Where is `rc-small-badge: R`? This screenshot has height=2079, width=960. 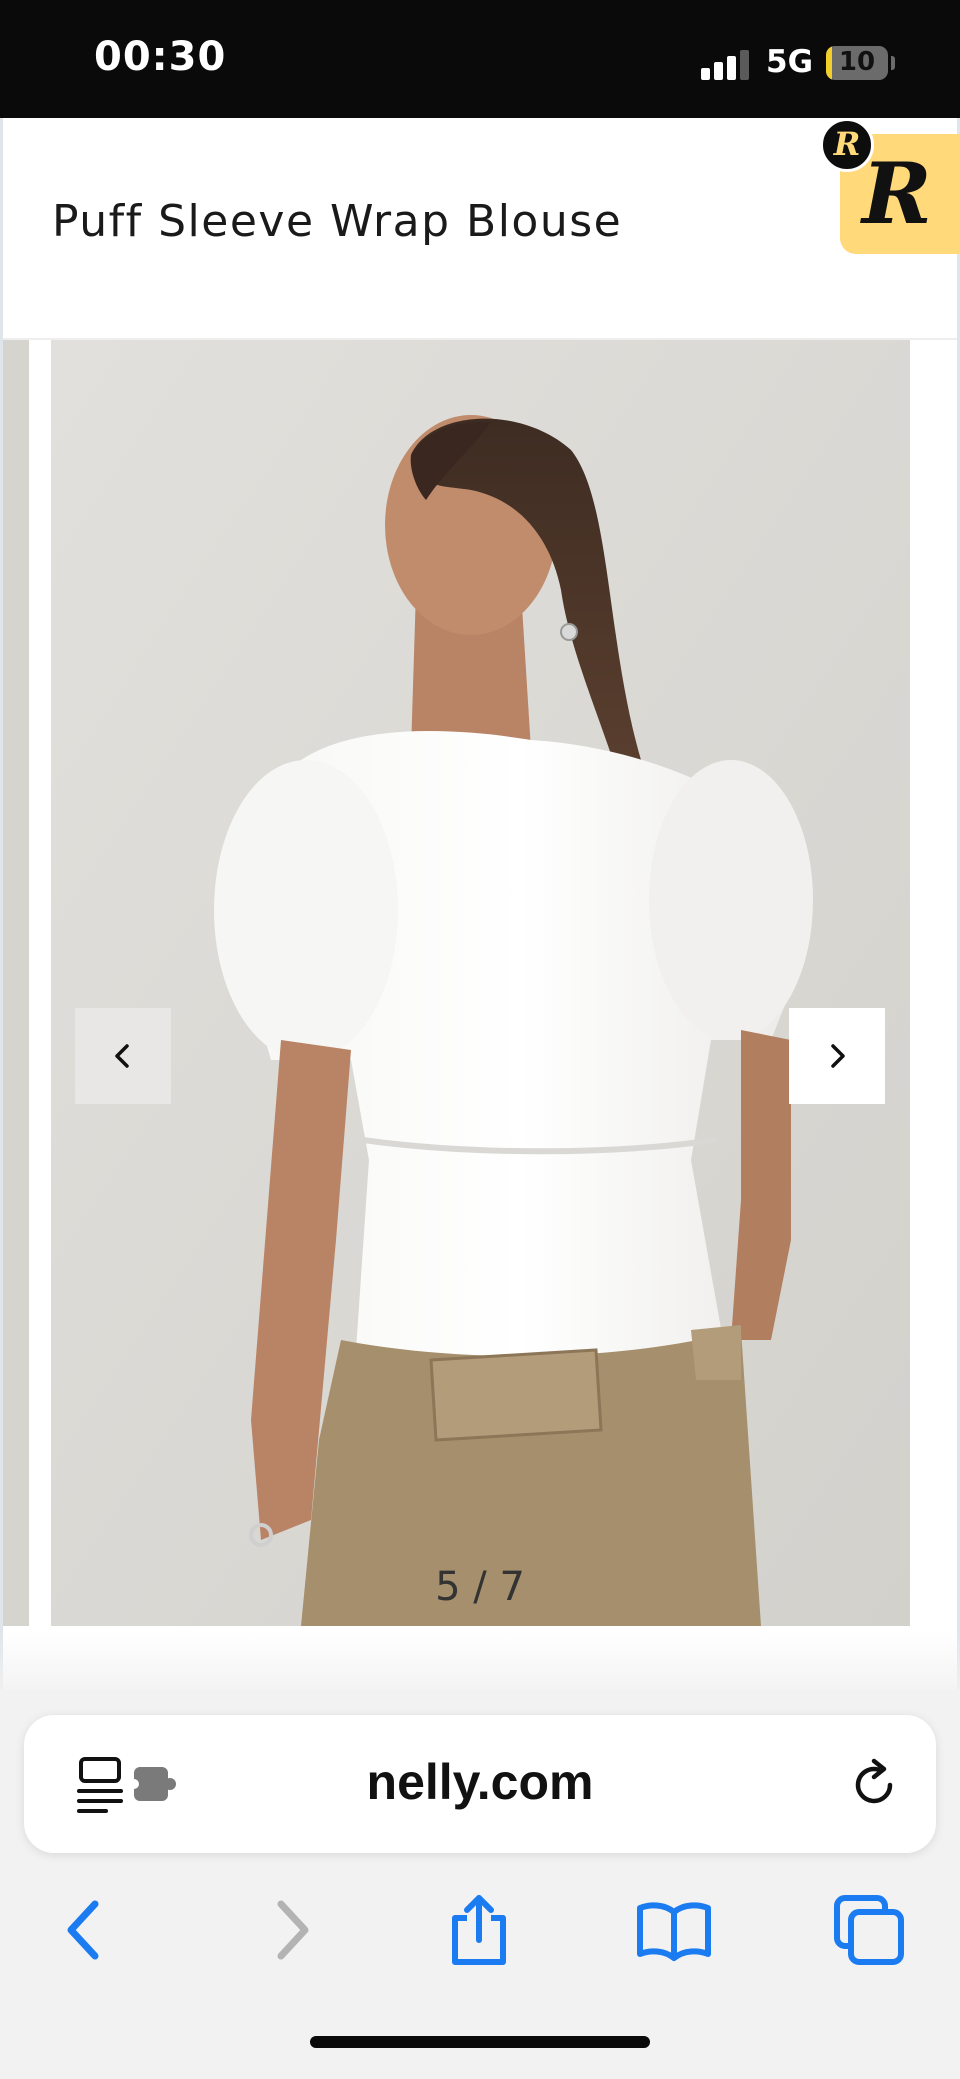
rc-small-badge: R is located at coordinates (847, 145).